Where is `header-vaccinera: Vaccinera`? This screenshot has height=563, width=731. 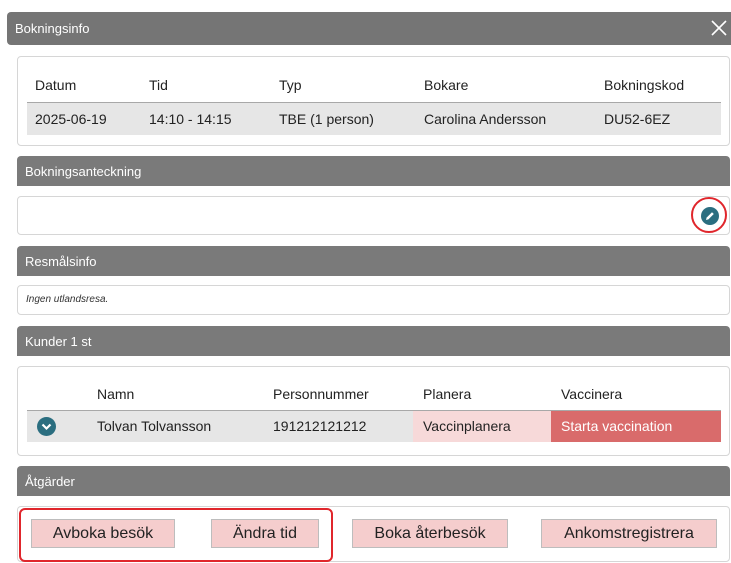
header-vaccinera: Vaccinera is located at coordinates (636, 394).